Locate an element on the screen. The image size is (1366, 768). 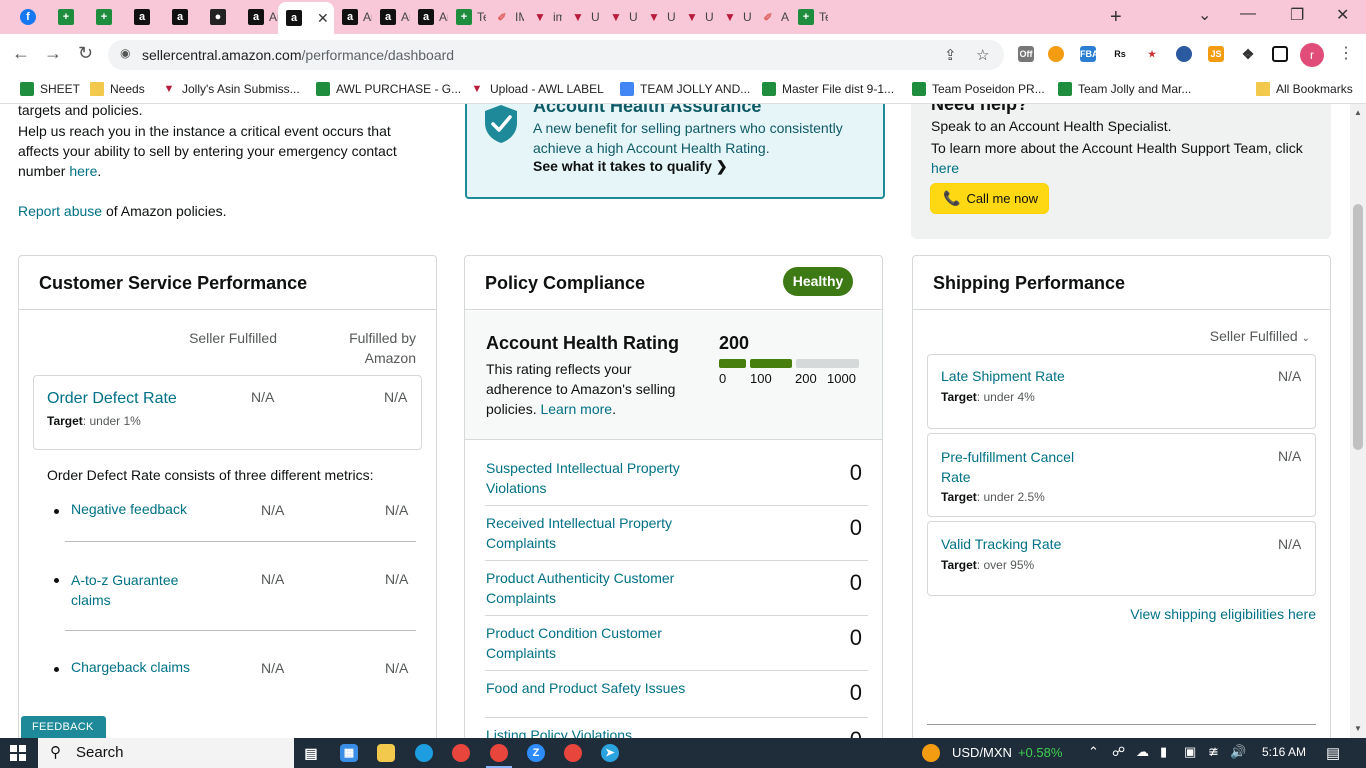
extension-js-icon: JS is located at coordinates (1216, 54).